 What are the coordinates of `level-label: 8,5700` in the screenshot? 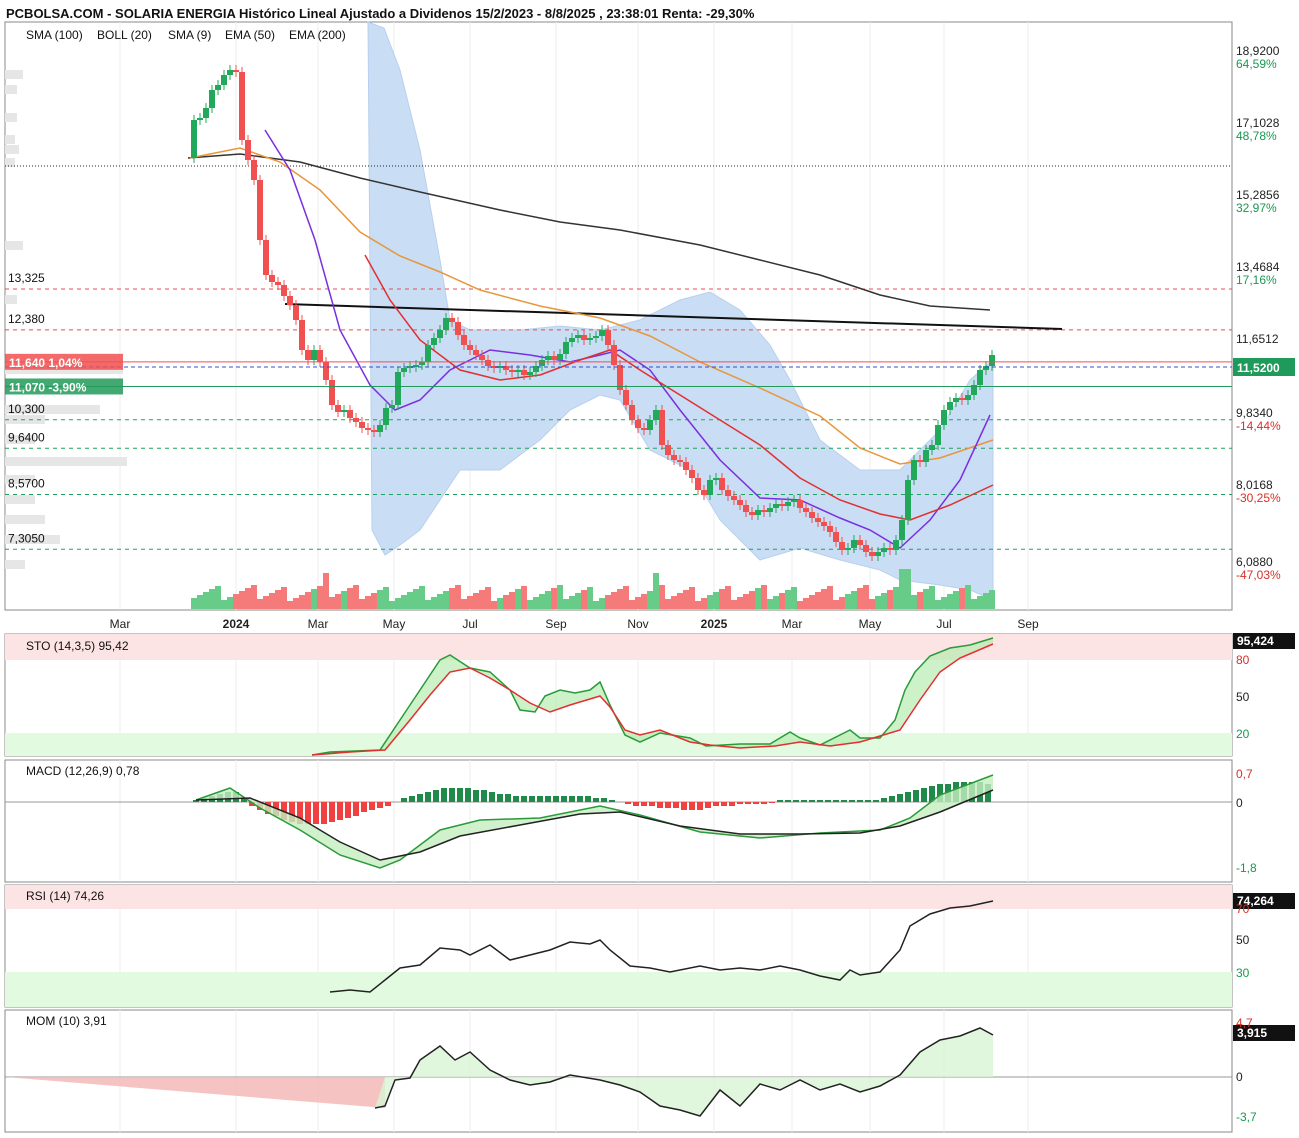 It's located at (26, 484).